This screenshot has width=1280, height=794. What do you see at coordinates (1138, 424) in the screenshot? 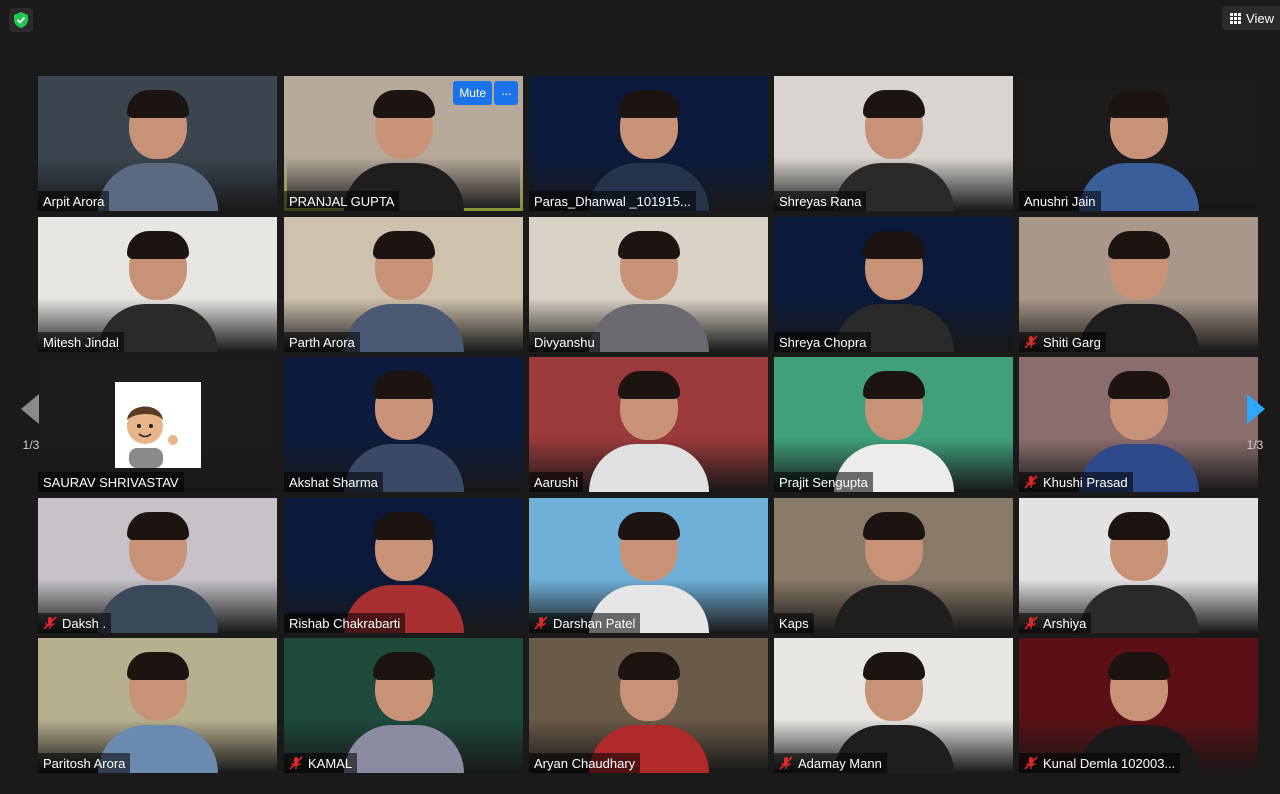
I see `participant-tile: Khushi Prasad` at bounding box center [1138, 424].